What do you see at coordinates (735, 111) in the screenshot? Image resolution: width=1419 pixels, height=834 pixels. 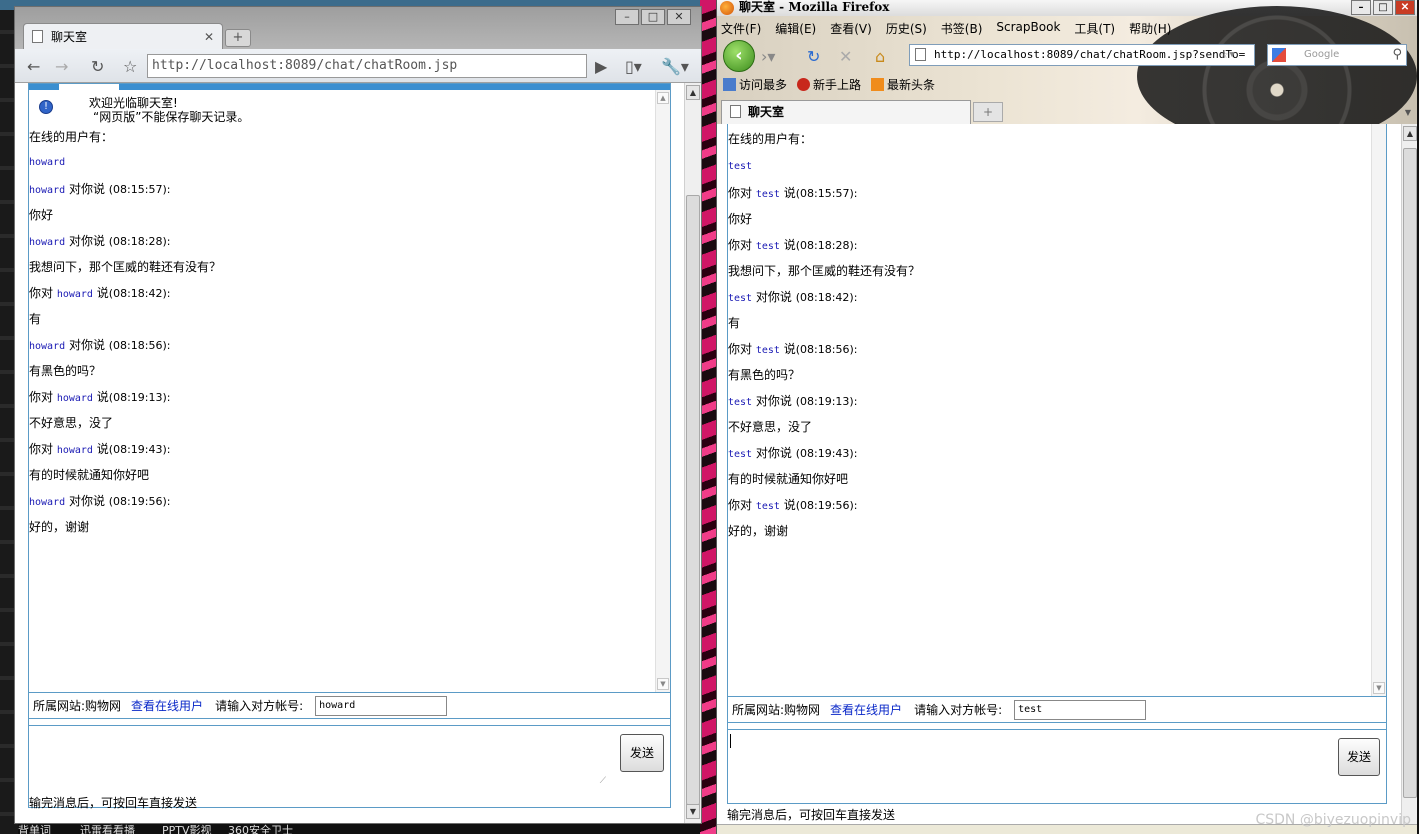 I see `page-icon` at bounding box center [735, 111].